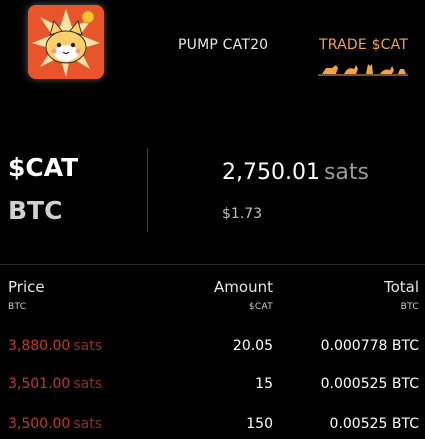 This screenshot has height=439, width=425. What do you see at coordinates (346, 172) in the screenshot?
I see `price-unit: sats` at bounding box center [346, 172].